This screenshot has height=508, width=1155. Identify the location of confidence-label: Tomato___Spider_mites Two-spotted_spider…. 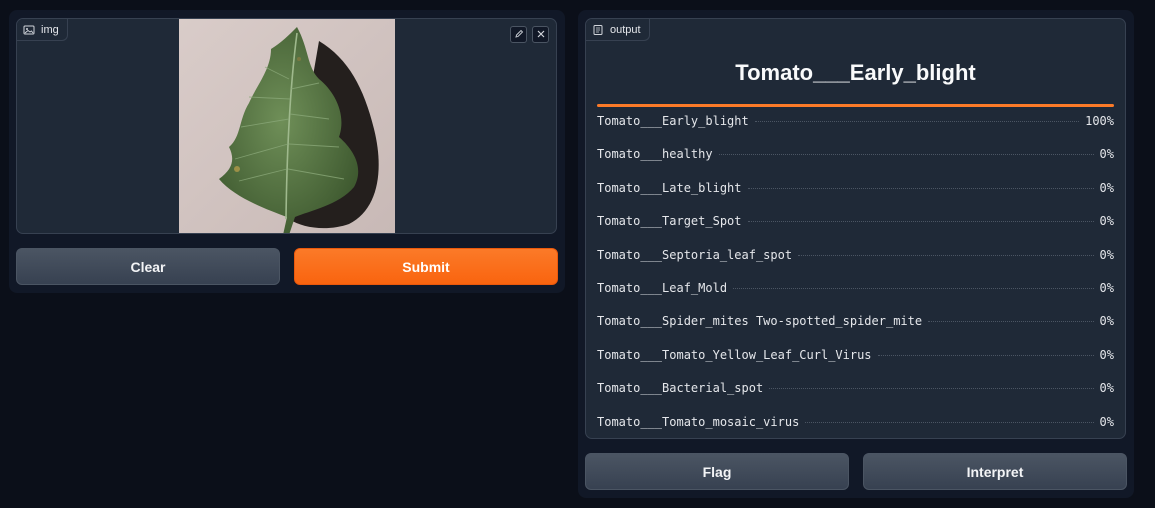
(760, 321).